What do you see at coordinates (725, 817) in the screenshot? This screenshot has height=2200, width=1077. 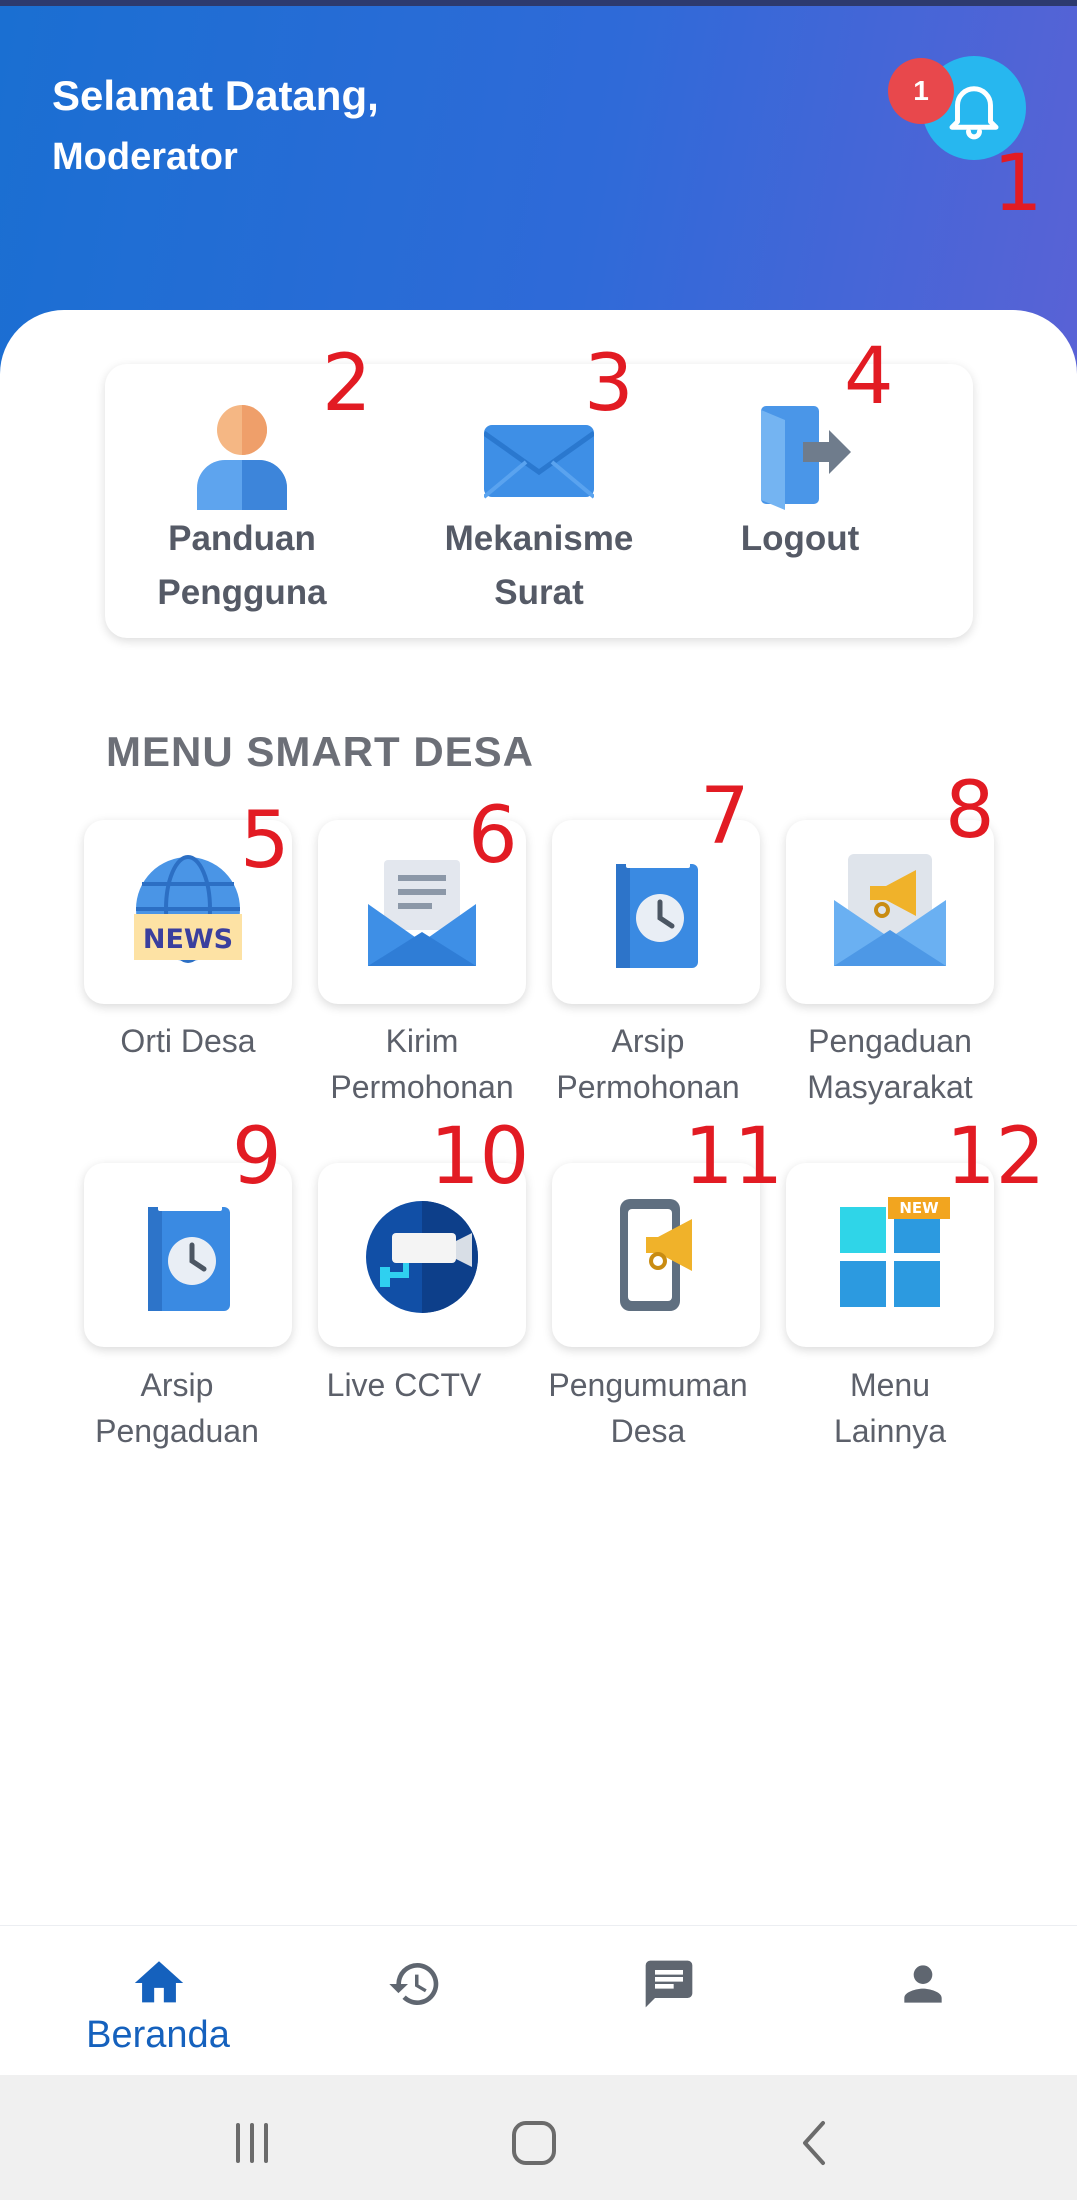 I see `annotation-number: 7` at bounding box center [725, 817].